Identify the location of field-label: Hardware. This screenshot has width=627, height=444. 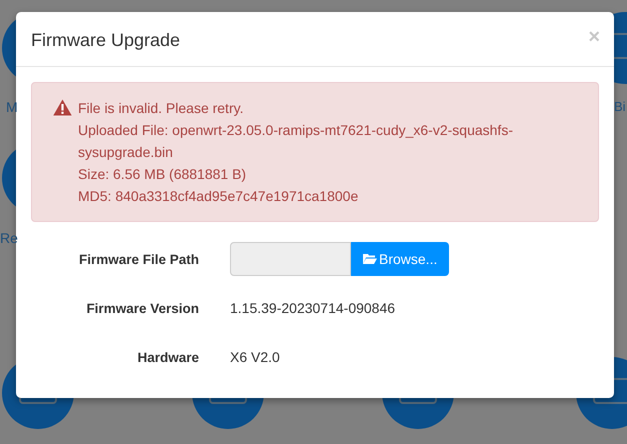
(167, 357).